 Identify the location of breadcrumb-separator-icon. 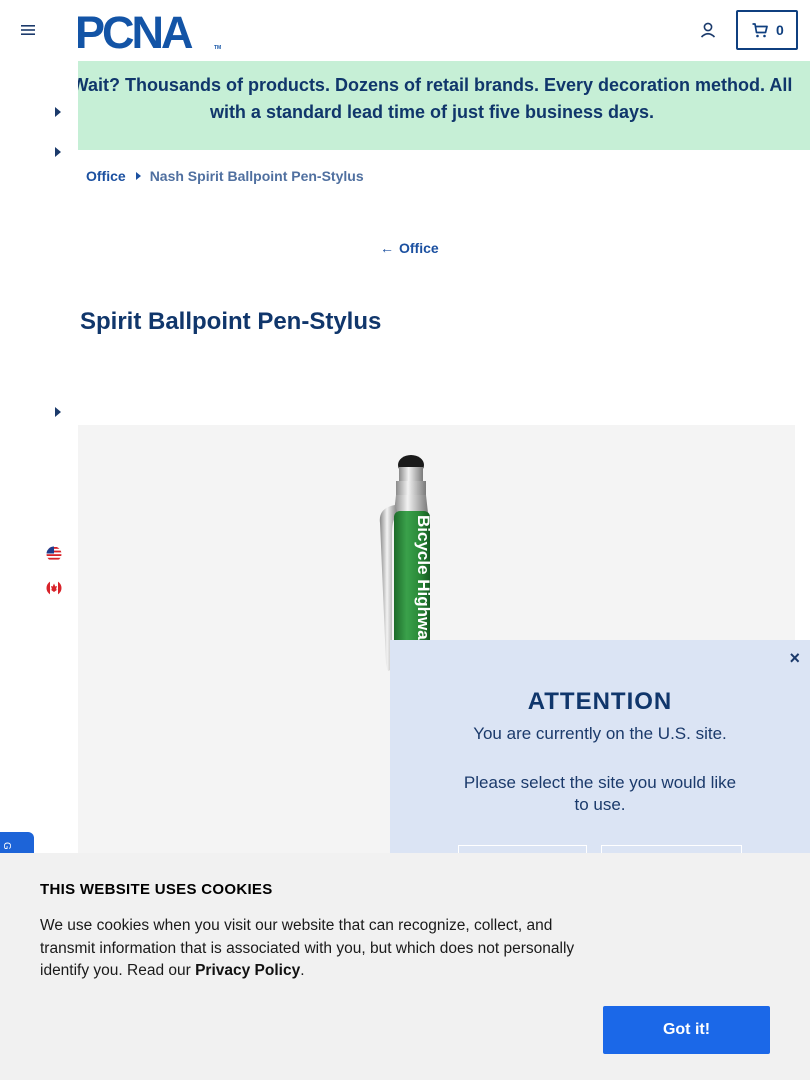
(138, 176).